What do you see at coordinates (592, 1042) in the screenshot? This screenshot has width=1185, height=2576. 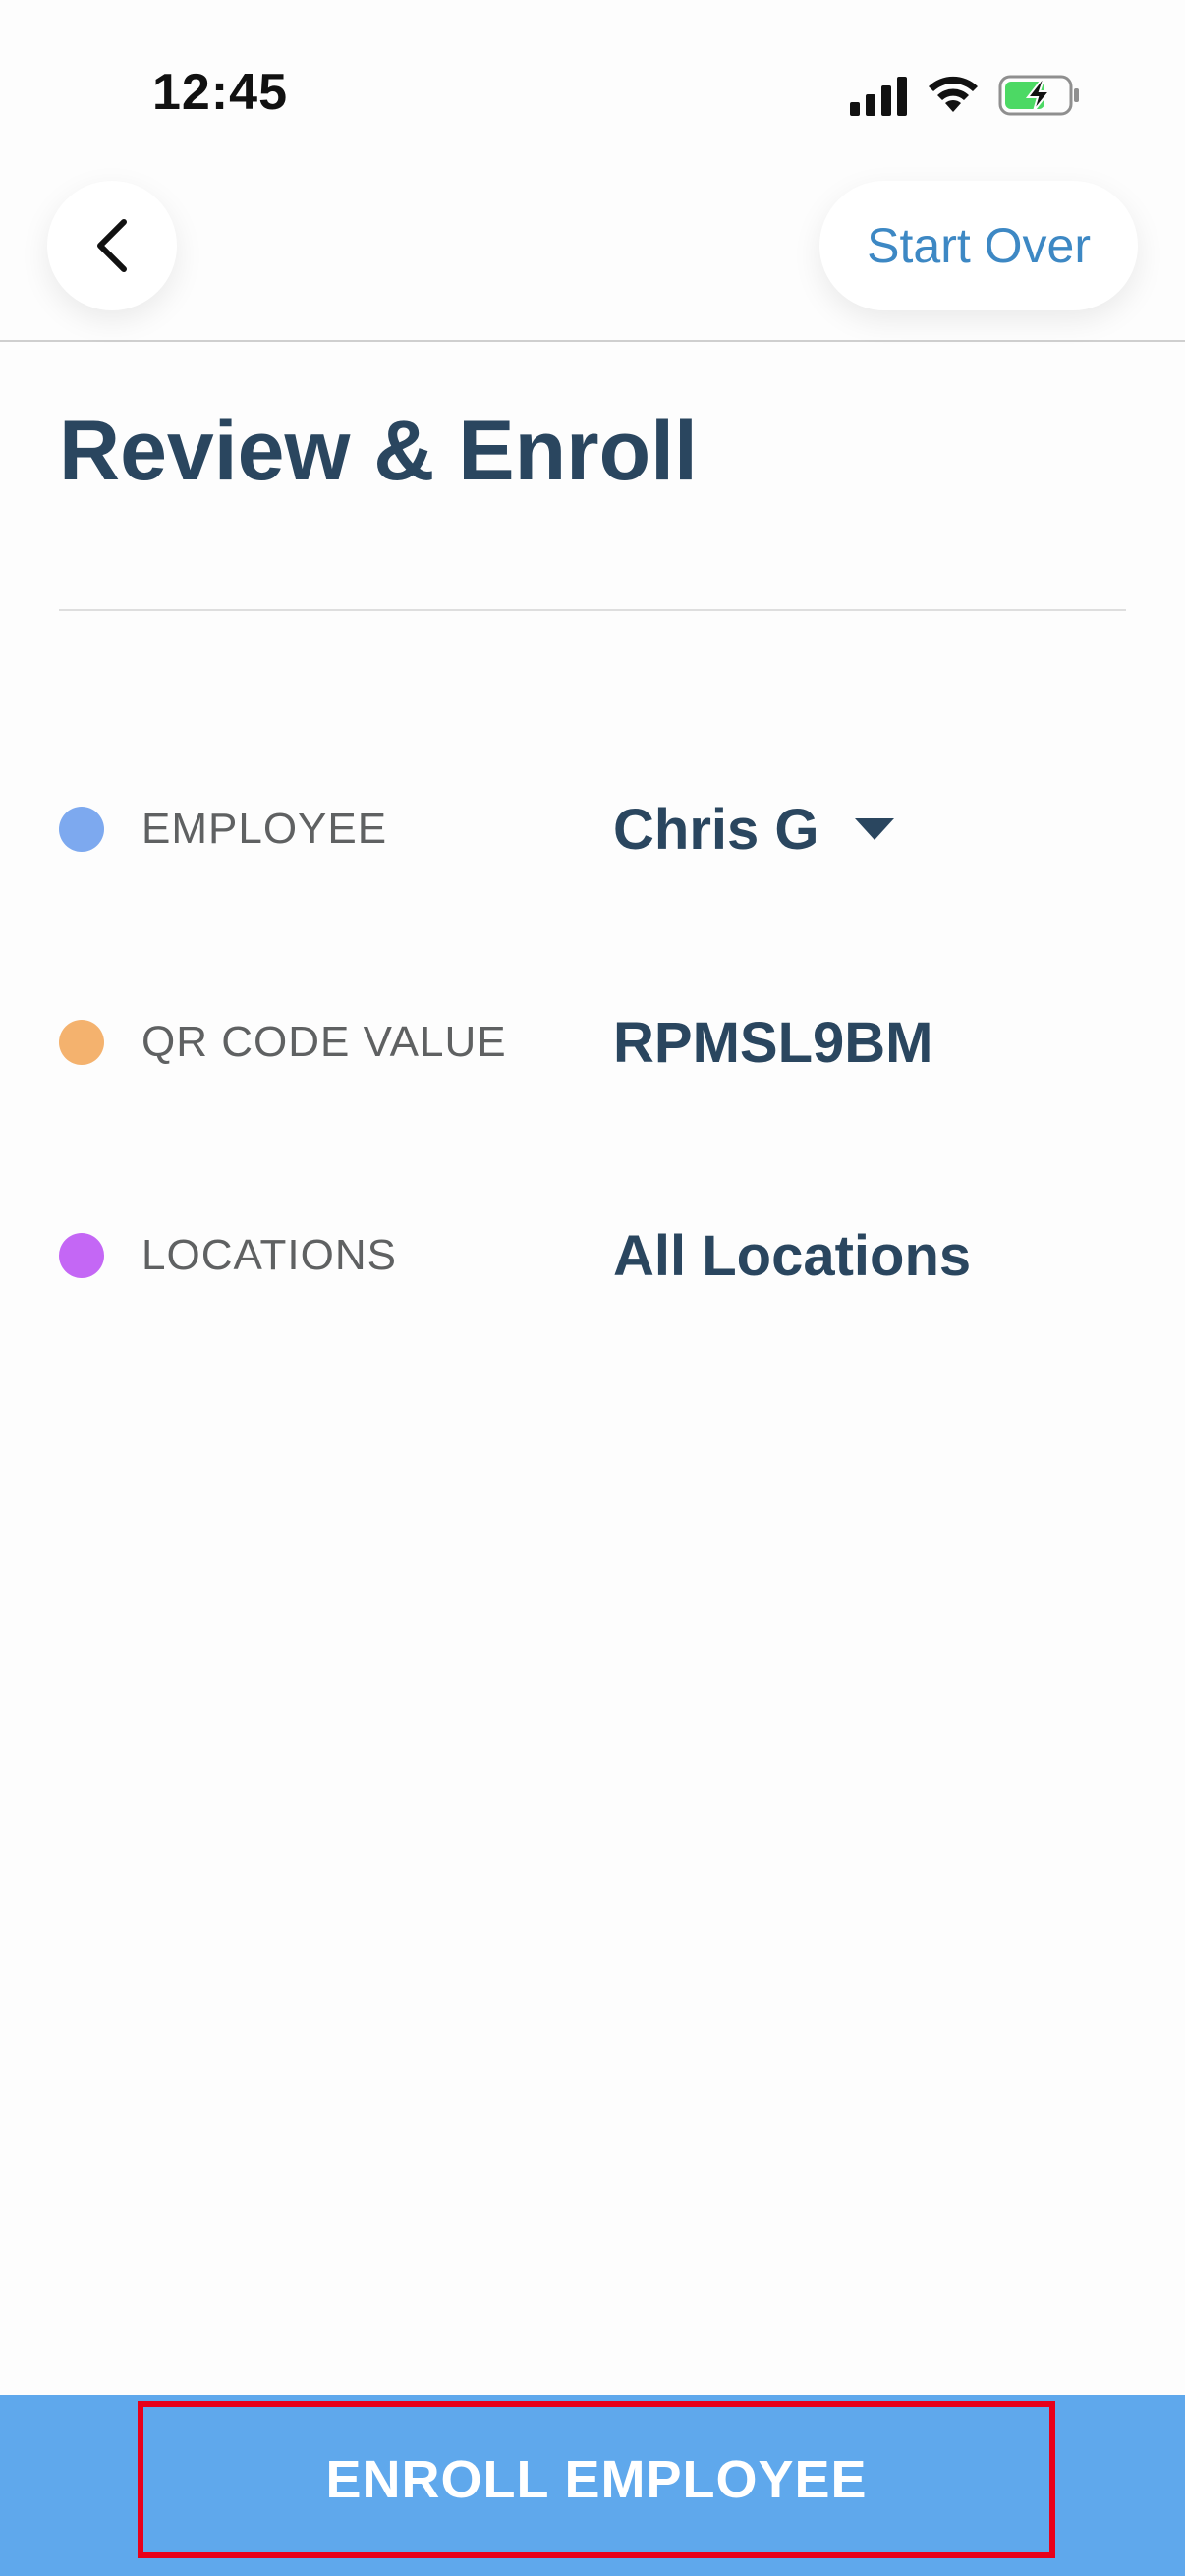 I see `qr-code-row: QR CODE VALUE RPMSL9BM` at bounding box center [592, 1042].